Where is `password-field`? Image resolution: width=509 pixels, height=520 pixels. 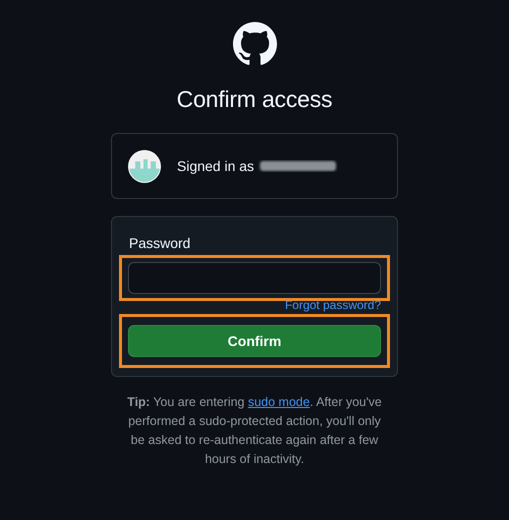
password-field is located at coordinates (254, 278).